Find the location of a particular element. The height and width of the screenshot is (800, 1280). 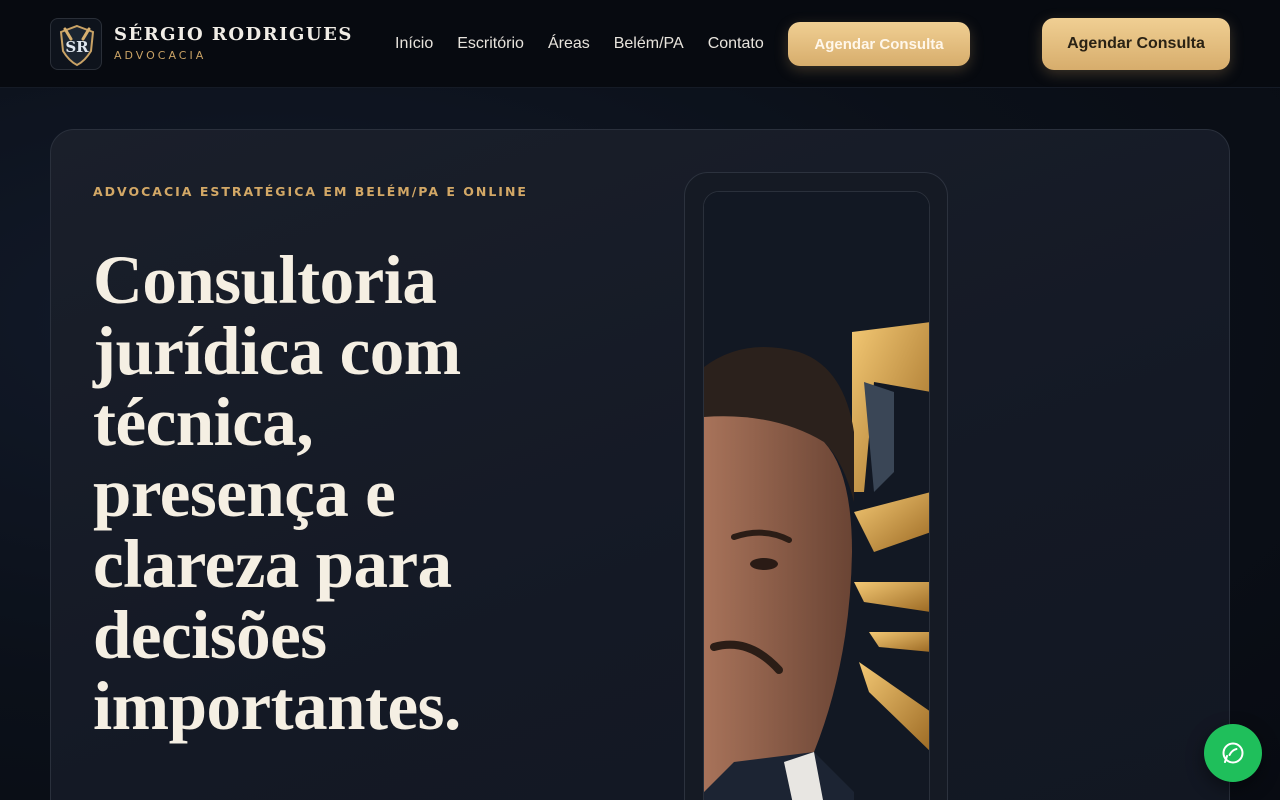

logo-monogram: SR is located at coordinates (77, 47).